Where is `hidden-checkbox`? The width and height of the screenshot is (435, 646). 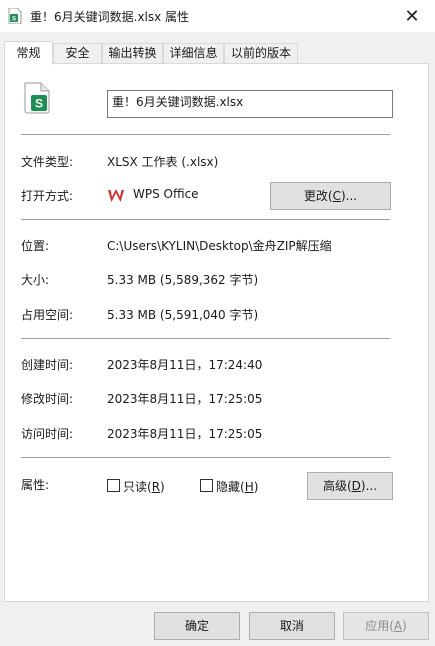
hidden-checkbox is located at coordinates (206, 485).